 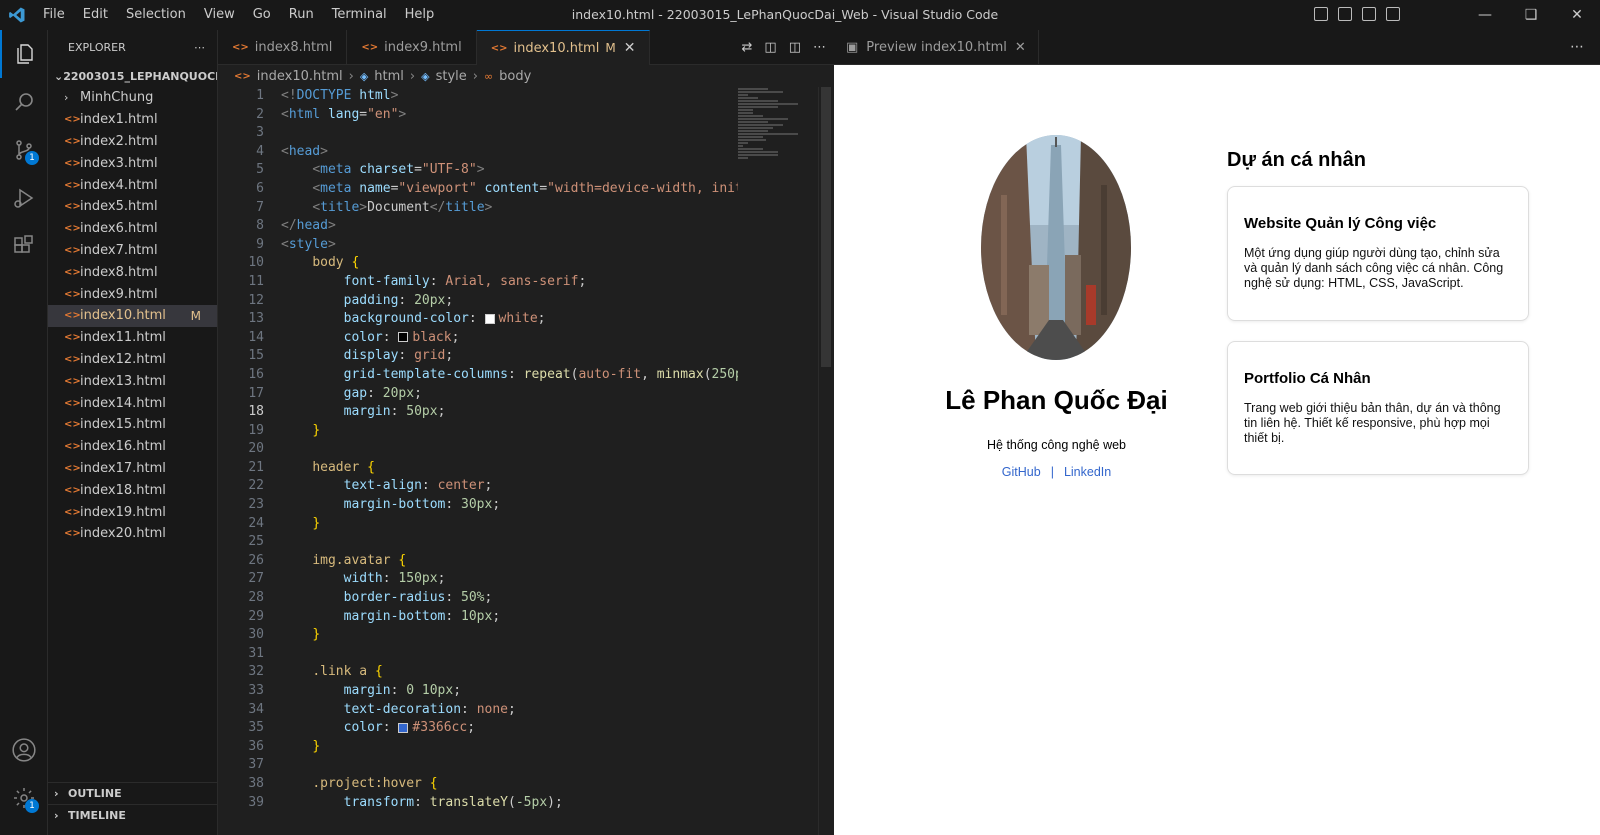 What do you see at coordinates (24, 798) in the screenshot?
I see `settings-gear-icon: 1` at bounding box center [24, 798].